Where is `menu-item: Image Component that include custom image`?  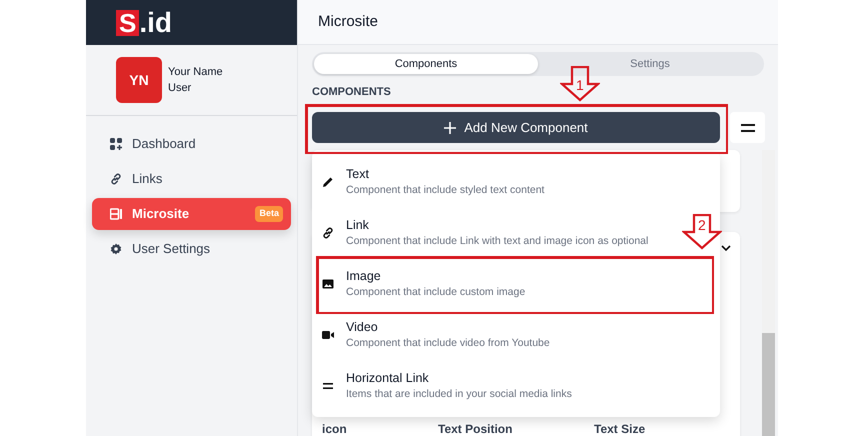 menu-item: Image Component that include custom image is located at coordinates (516, 283).